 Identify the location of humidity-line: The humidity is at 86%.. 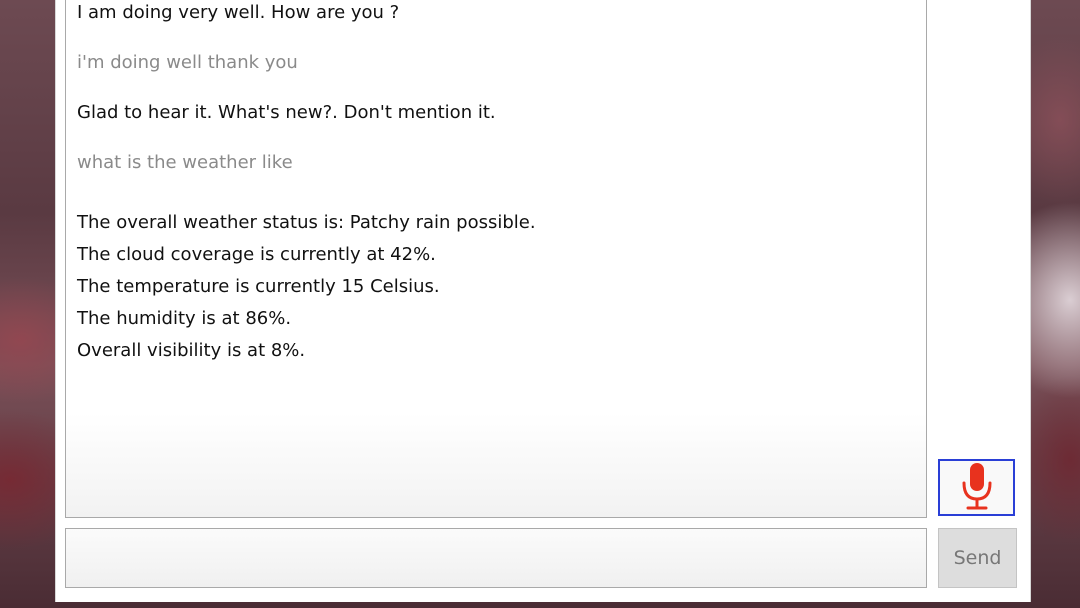
(184, 318).